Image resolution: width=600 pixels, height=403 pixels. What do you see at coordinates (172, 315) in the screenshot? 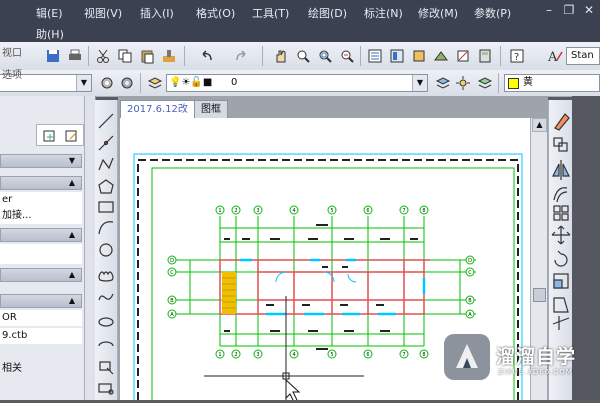
I see `grid-label-left: A` at bounding box center [172, 315].